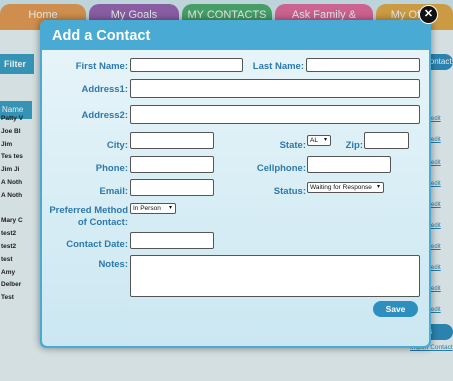  I want to click on save-button: Save, so click(395, 309).